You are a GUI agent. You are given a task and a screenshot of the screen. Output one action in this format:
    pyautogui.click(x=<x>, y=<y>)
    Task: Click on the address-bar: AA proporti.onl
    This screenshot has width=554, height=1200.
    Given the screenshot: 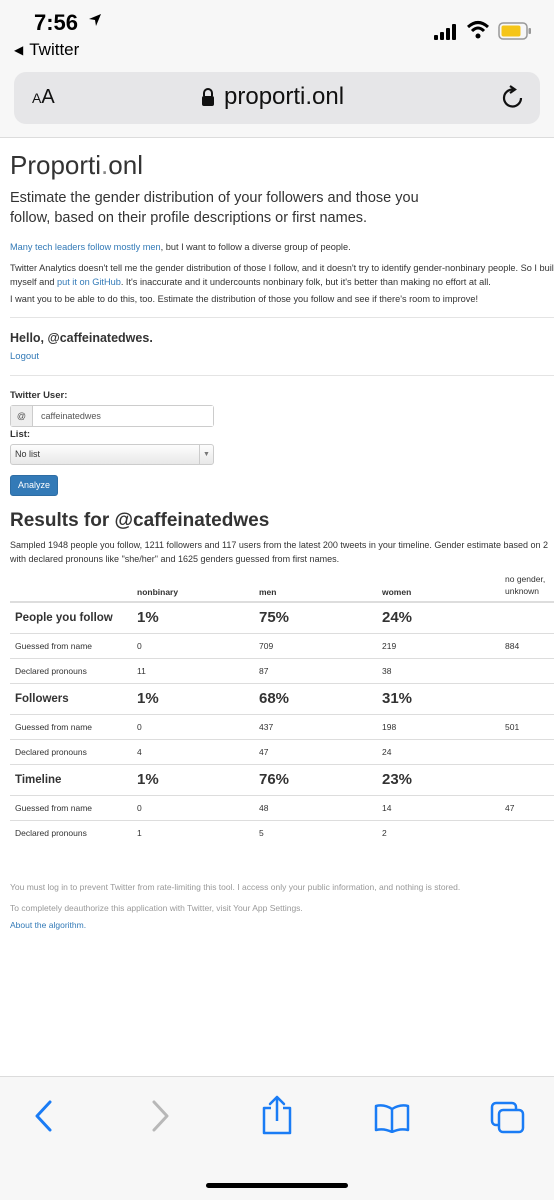 What is the action you would take?
    pyautogui.click(x=277, y=98)
    